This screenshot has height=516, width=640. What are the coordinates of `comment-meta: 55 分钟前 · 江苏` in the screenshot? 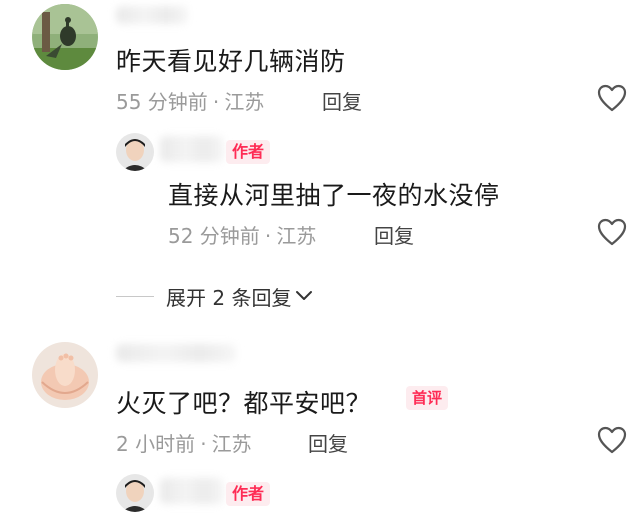 It's located at (190, 100).